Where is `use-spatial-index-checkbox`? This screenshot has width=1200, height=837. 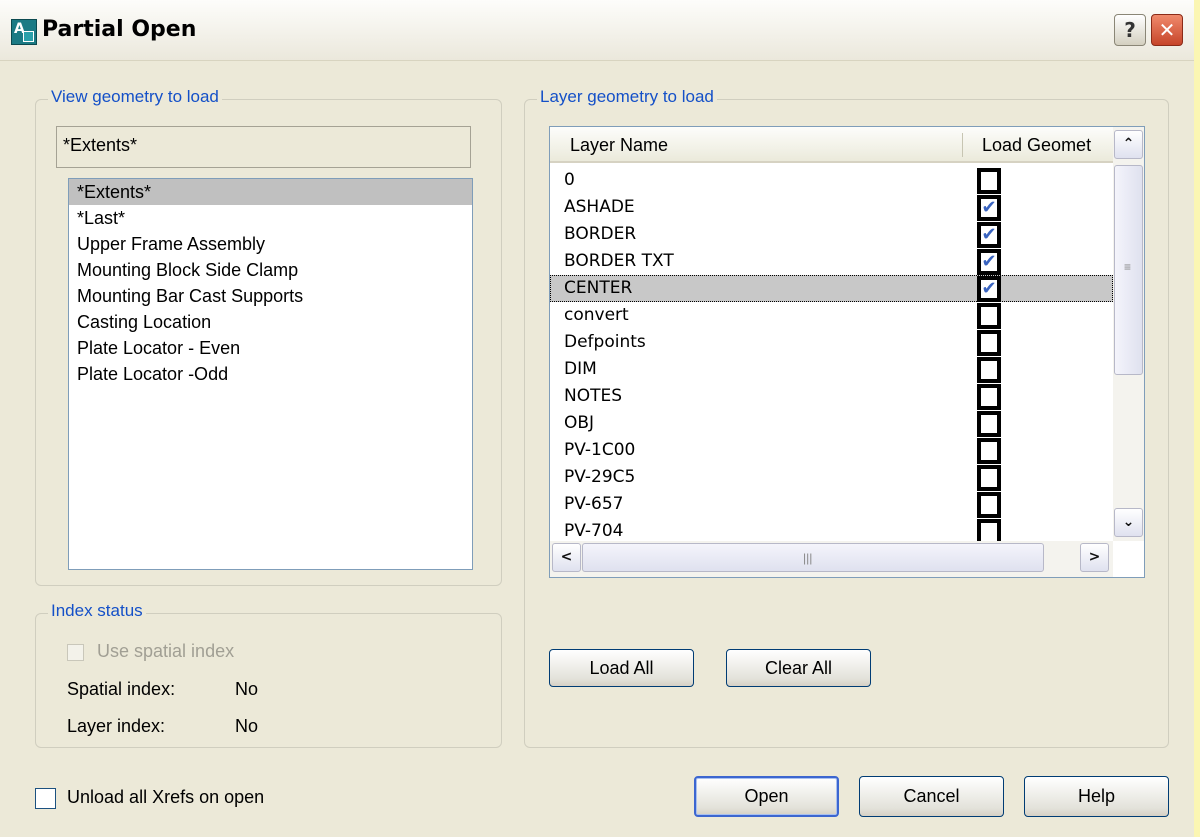 use-spatial-index-checkbox is located at coordinates (75, 652).